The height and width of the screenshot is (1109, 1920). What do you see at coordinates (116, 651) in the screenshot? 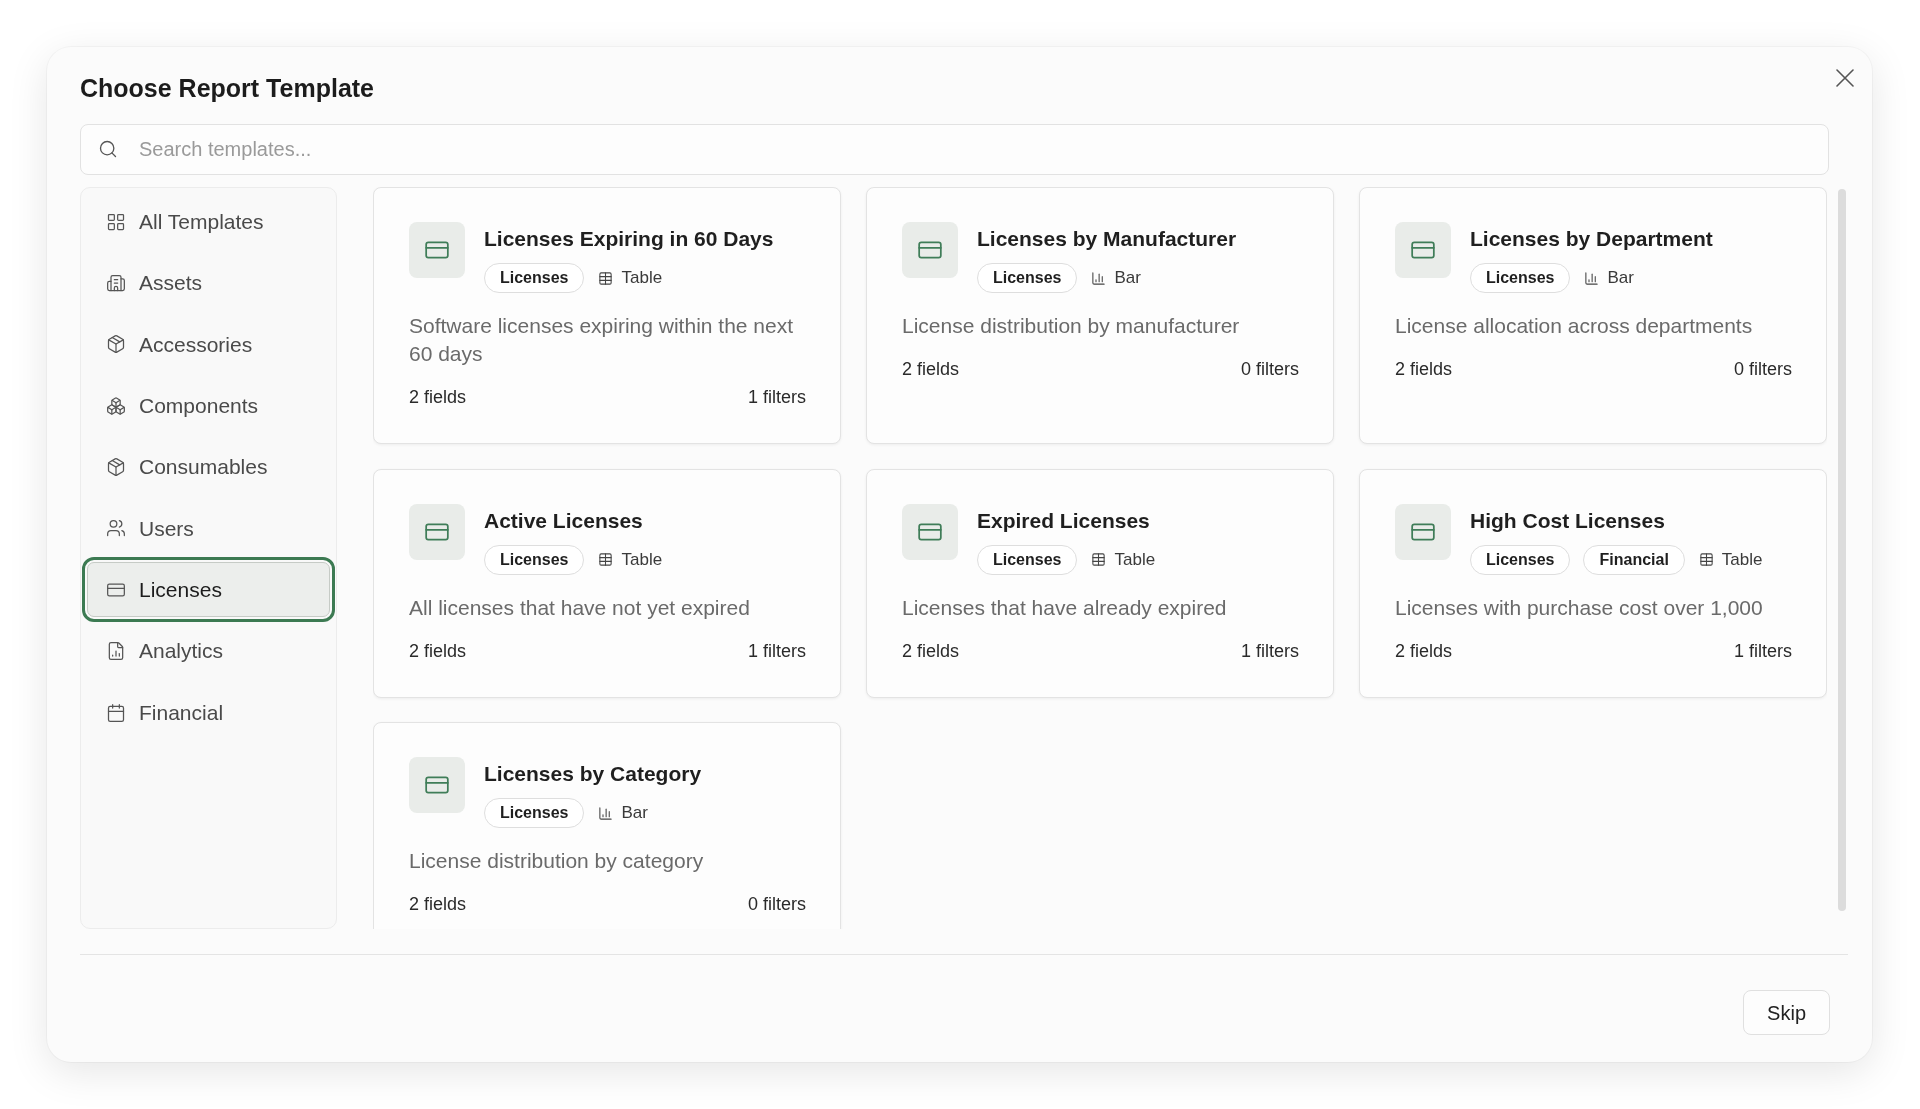
I see `file-chart-icon` at bounding box center [116, 651].